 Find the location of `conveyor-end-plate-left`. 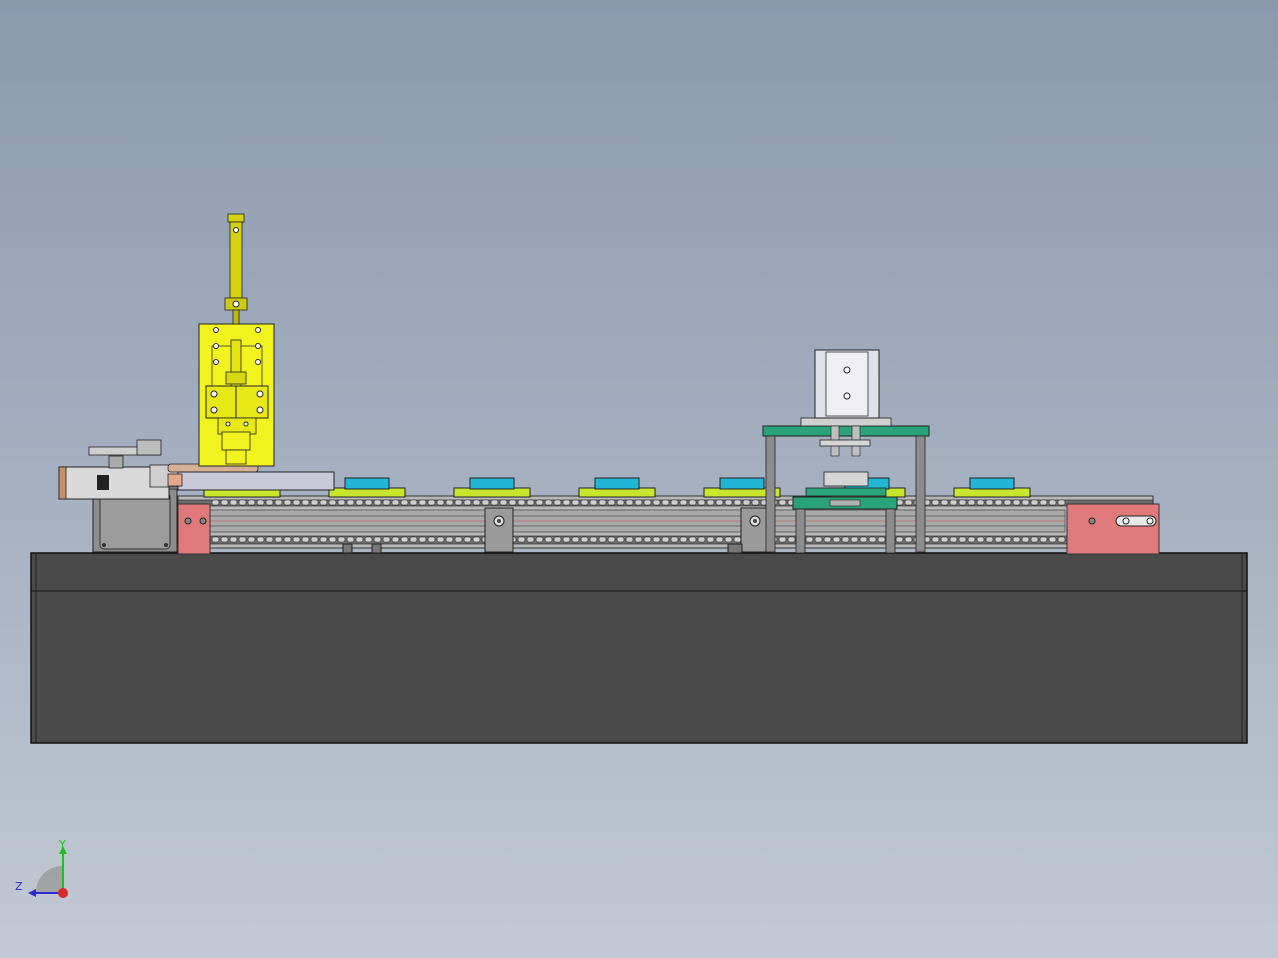

conveyor-end-plate-left is located at coordinates (194, 529).